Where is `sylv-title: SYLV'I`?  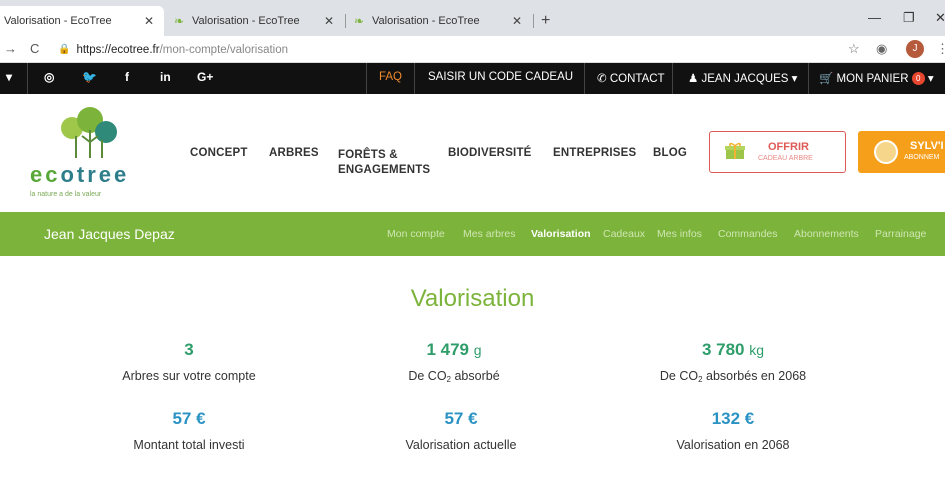
sylv-title: SYLV'I is located at coordinates (927, 146).